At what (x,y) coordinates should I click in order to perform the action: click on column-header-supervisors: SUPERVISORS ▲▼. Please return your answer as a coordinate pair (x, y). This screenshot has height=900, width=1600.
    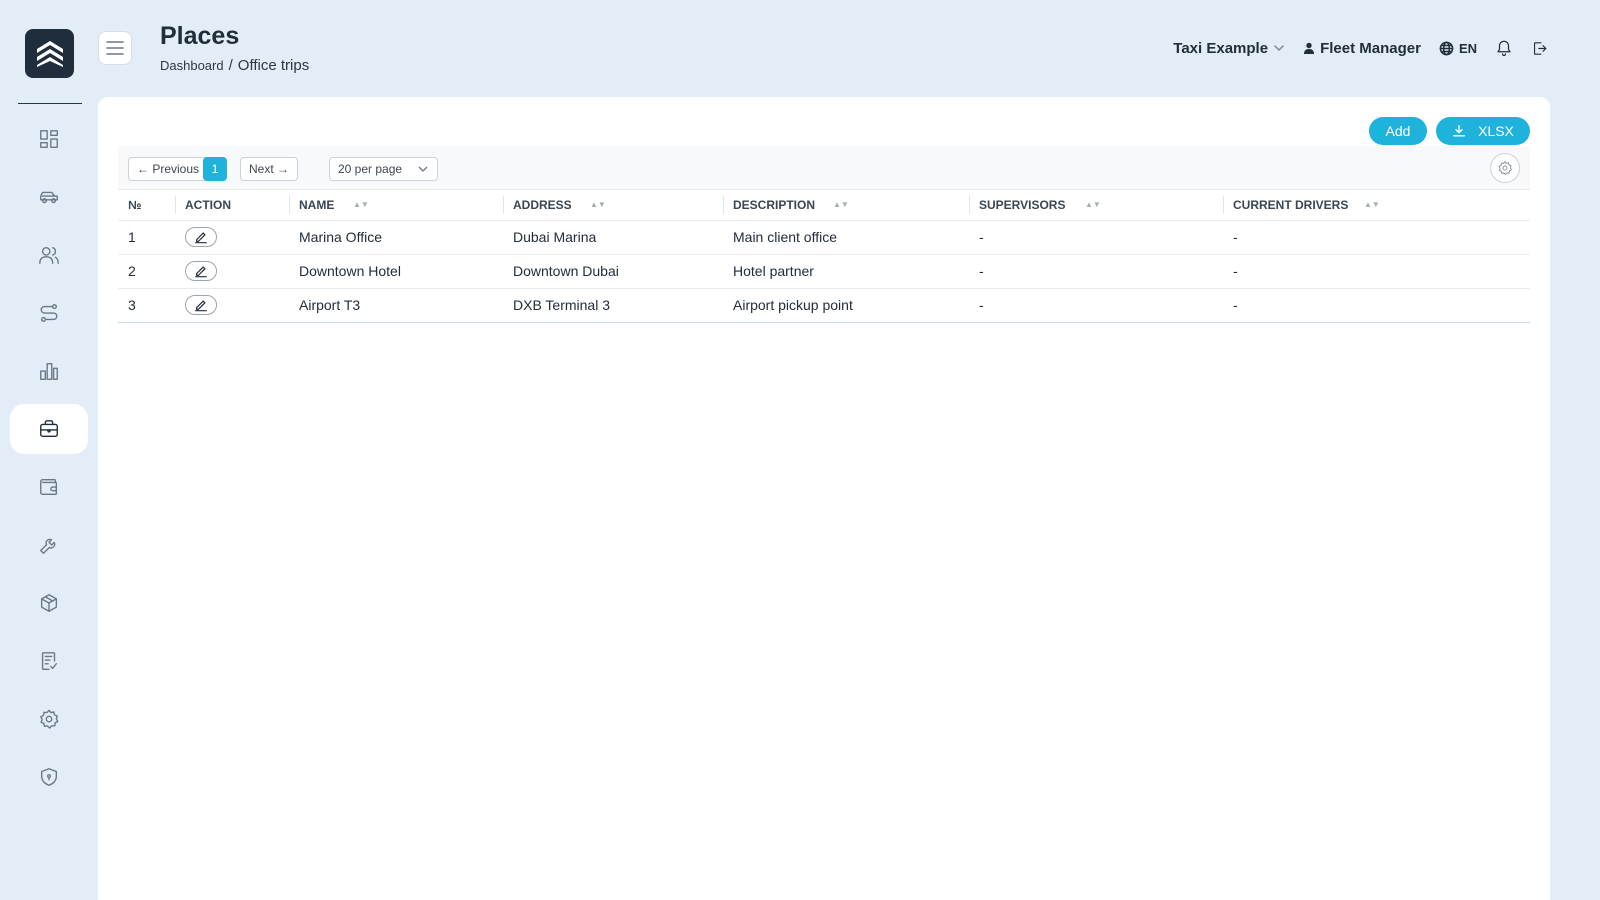
    Looking at the image, I should click on (1096, 205).